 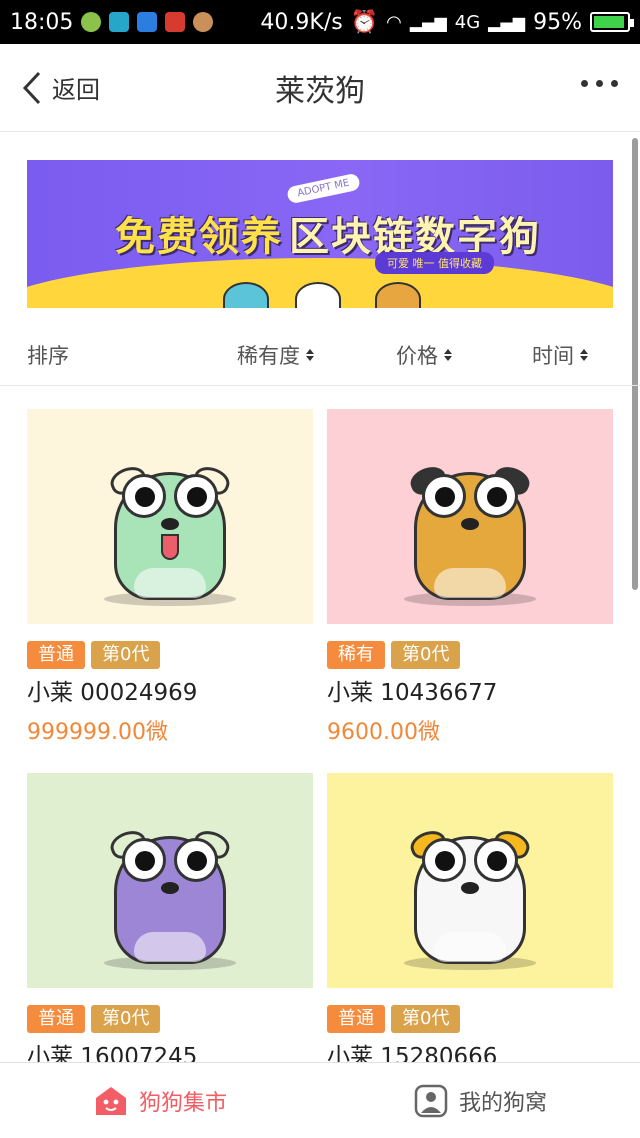 I want to click on notification-app-icon, so click(x=91, y=22).